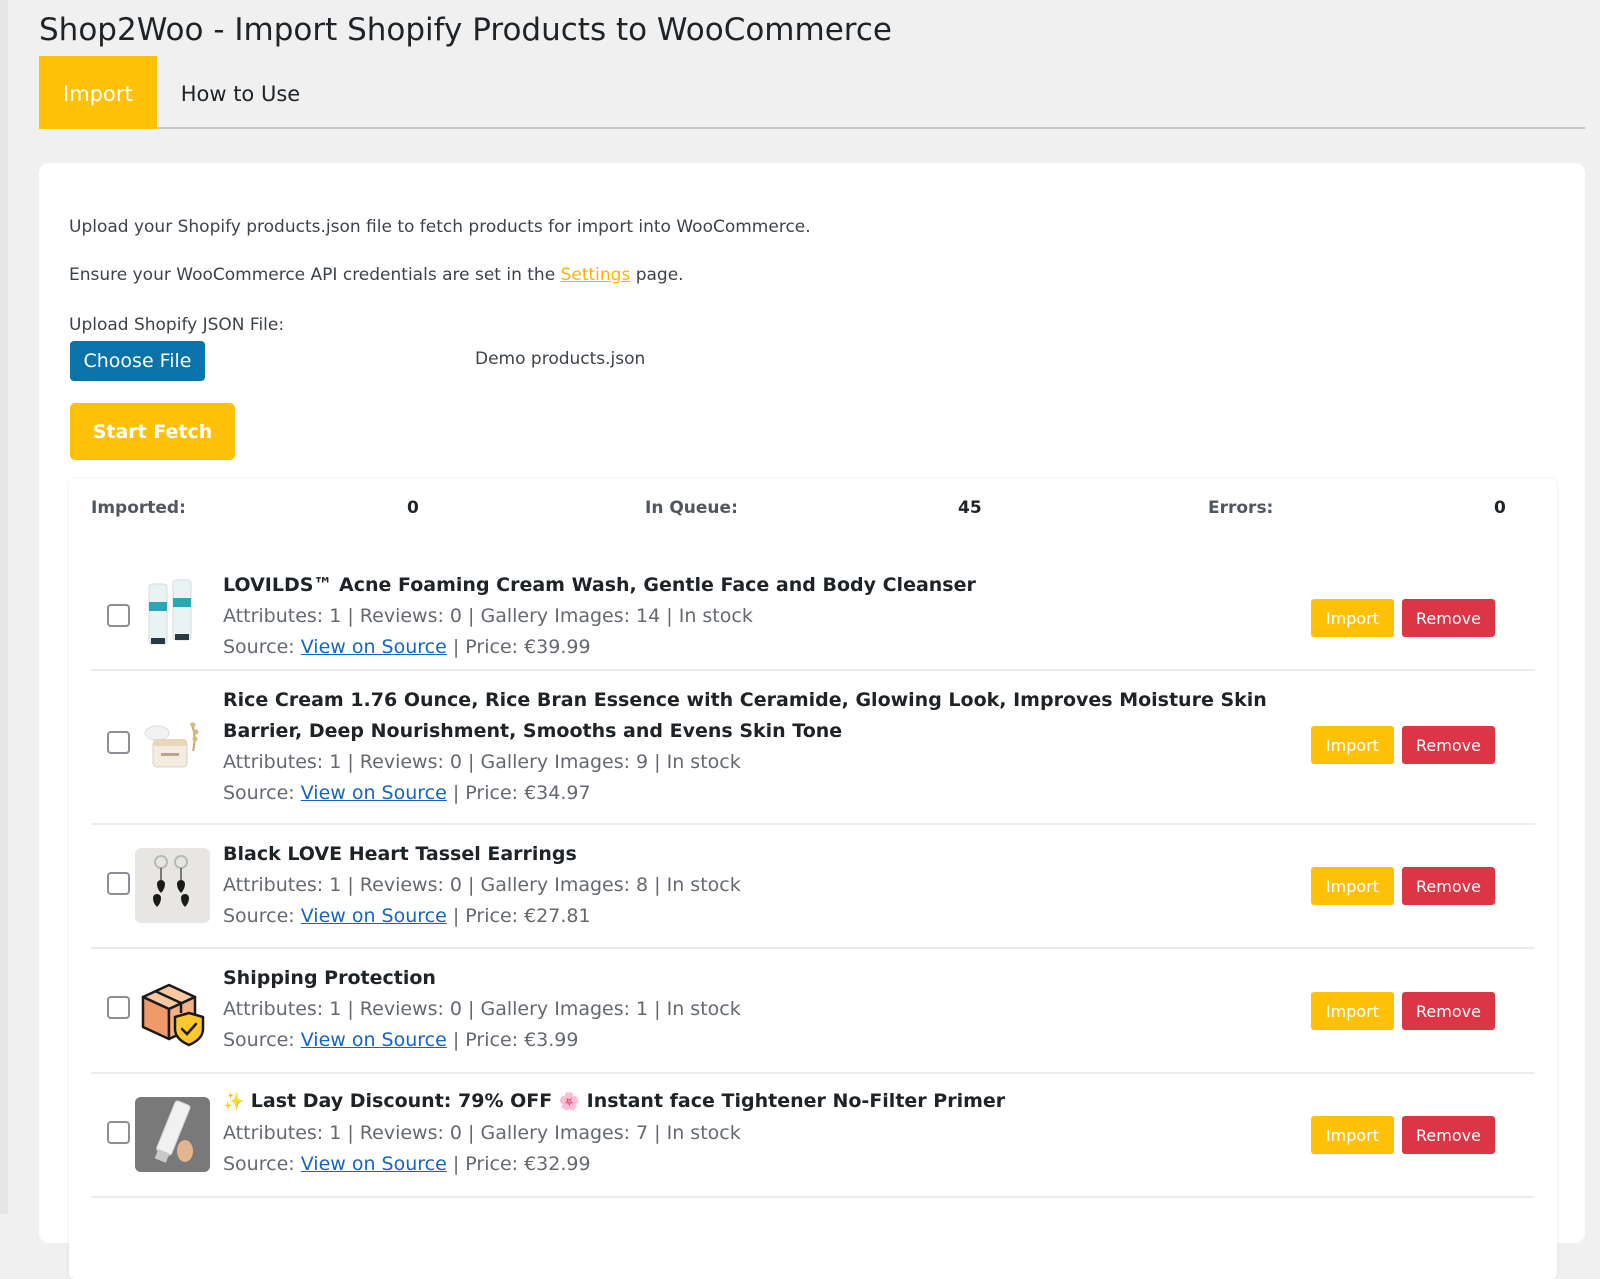 The width and height of the screenshot is (1600, 1279). I want to click on primer-tube-image, so click(172, 1134).